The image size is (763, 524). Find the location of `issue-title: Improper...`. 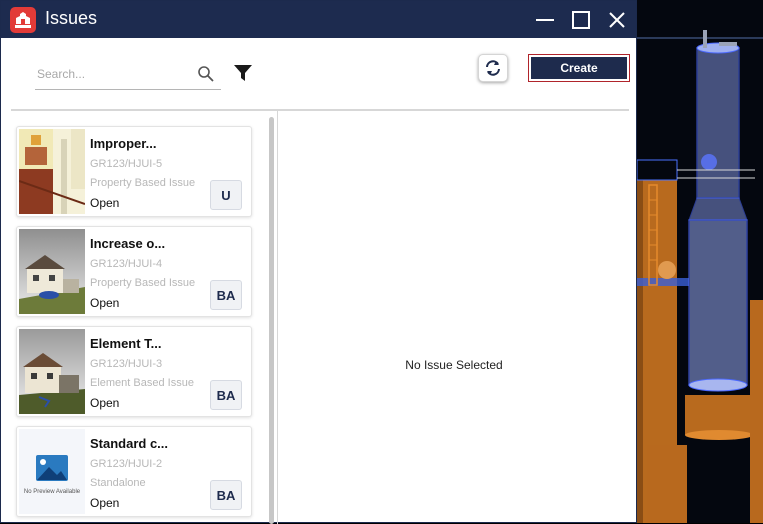

issue-title: Improper... is located at coordinates (123, 143).